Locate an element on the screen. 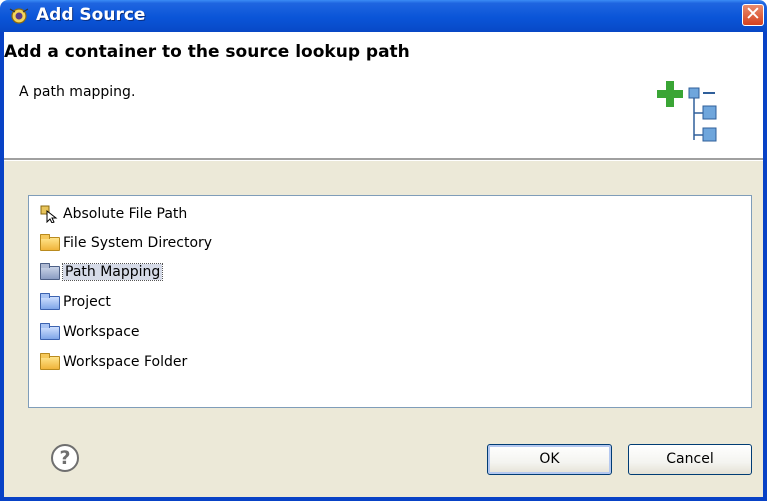  window-frame-bottom is located at coordinates (383, 499).